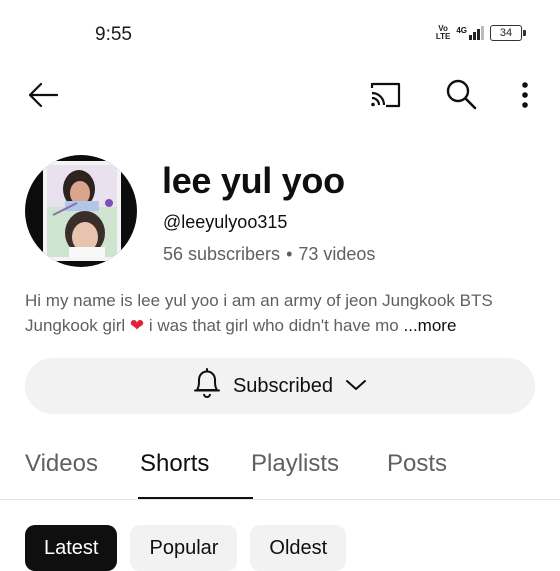 This screenshot has width=560, height=571. I want to click on channel-handle: @leeyulyoo315, so click(225, 222).